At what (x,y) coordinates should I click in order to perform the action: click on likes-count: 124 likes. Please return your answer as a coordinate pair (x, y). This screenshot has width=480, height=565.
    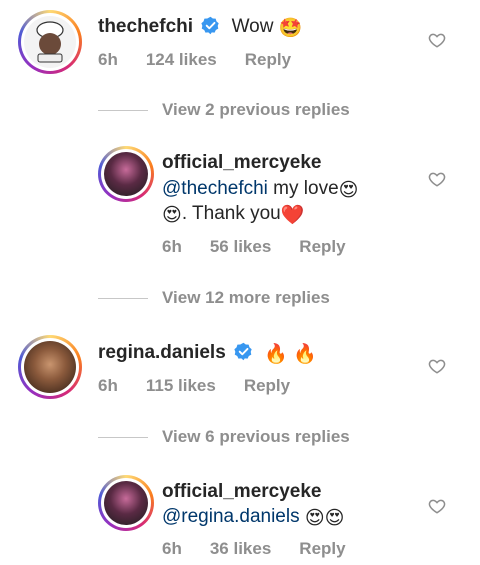
    Looking at the image, I should click on (181, 59).